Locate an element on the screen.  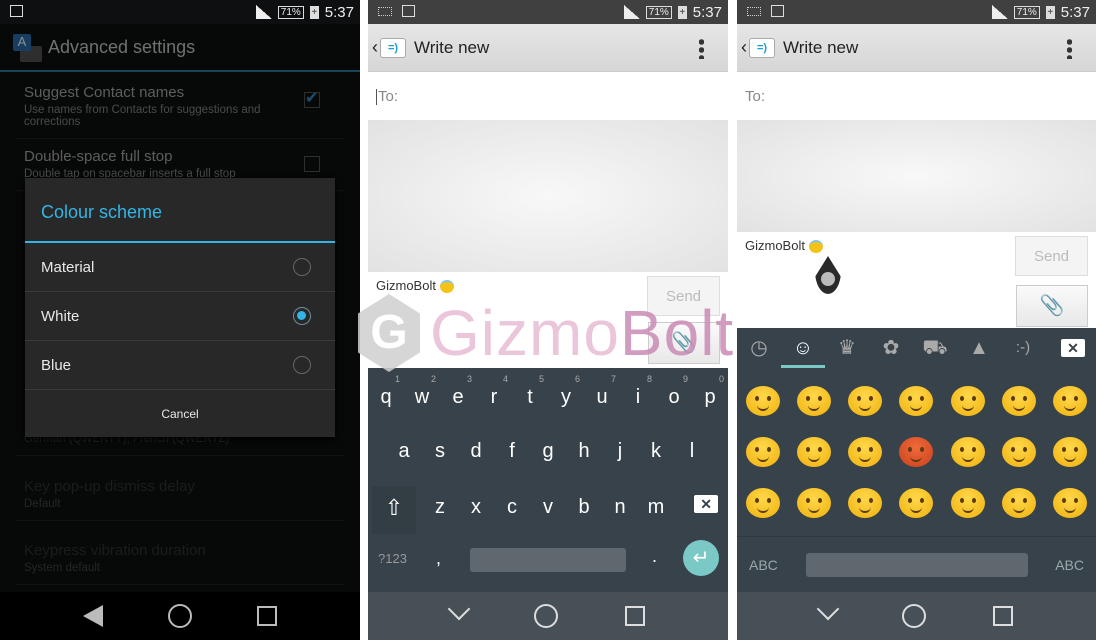
key-u: u7 is located at coordinates (602, 391).